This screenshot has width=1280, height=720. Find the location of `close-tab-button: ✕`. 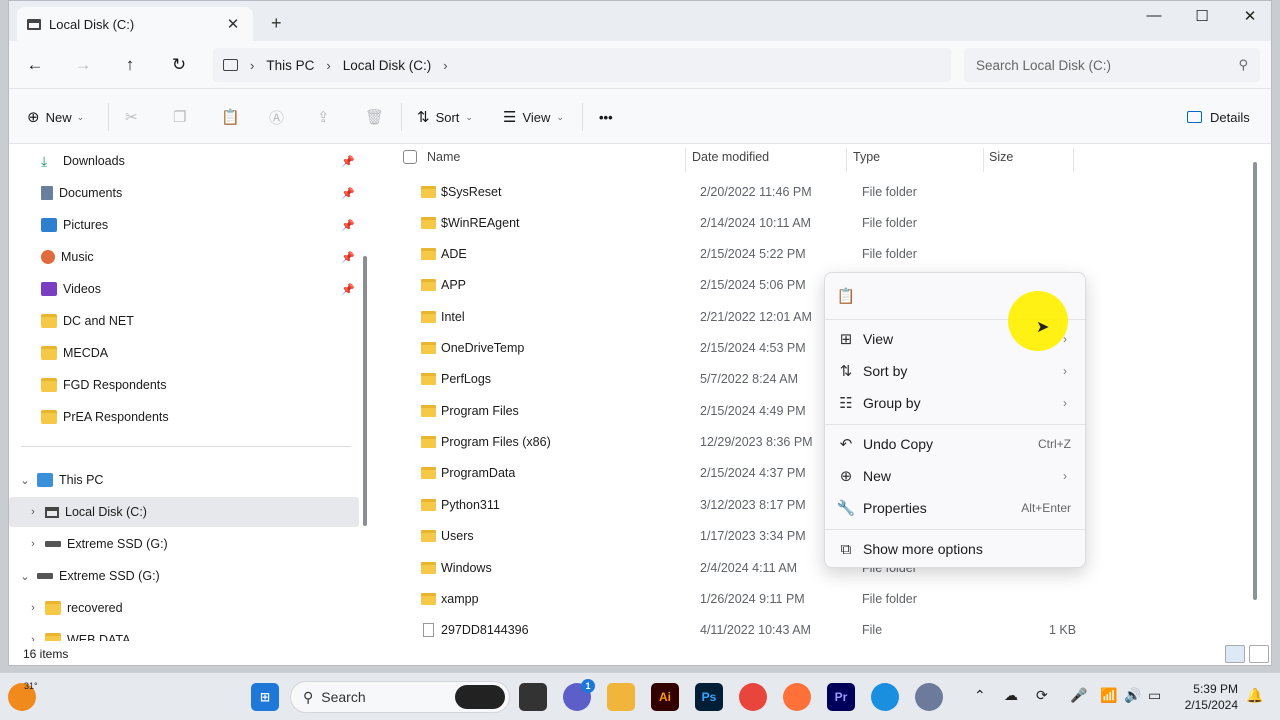

close-tab-button: ✕ is located at coordinates (233, 24).